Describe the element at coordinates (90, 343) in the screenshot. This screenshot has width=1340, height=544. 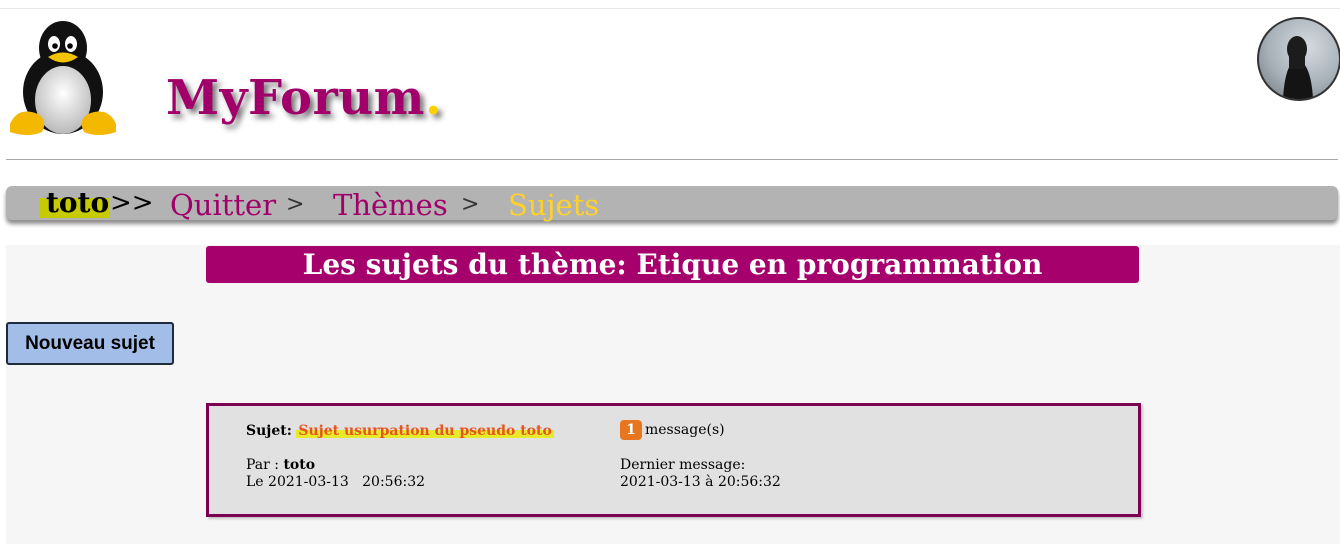
I see `new-topic-button: Nouveau sujet` at that location.